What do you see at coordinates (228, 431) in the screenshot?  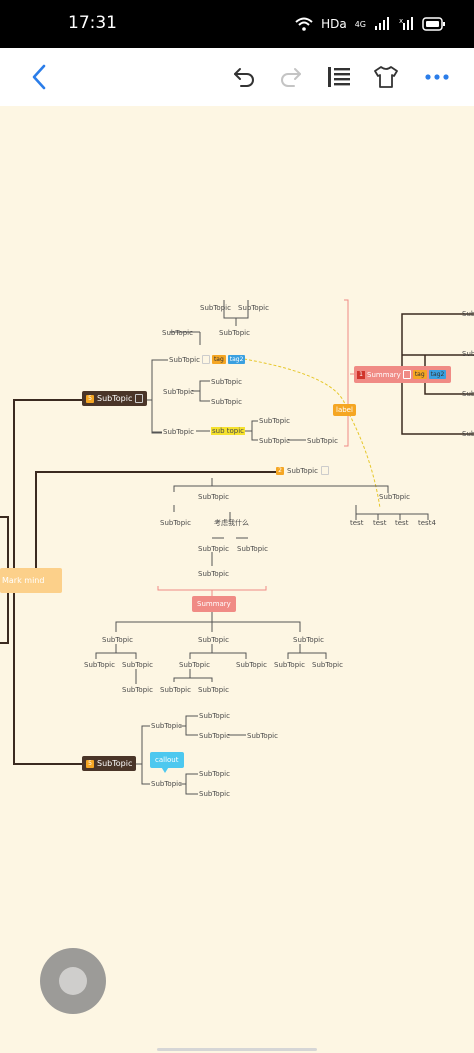 I see `subtopic-highlighted: sub topic` at bounding box center [228, 431].